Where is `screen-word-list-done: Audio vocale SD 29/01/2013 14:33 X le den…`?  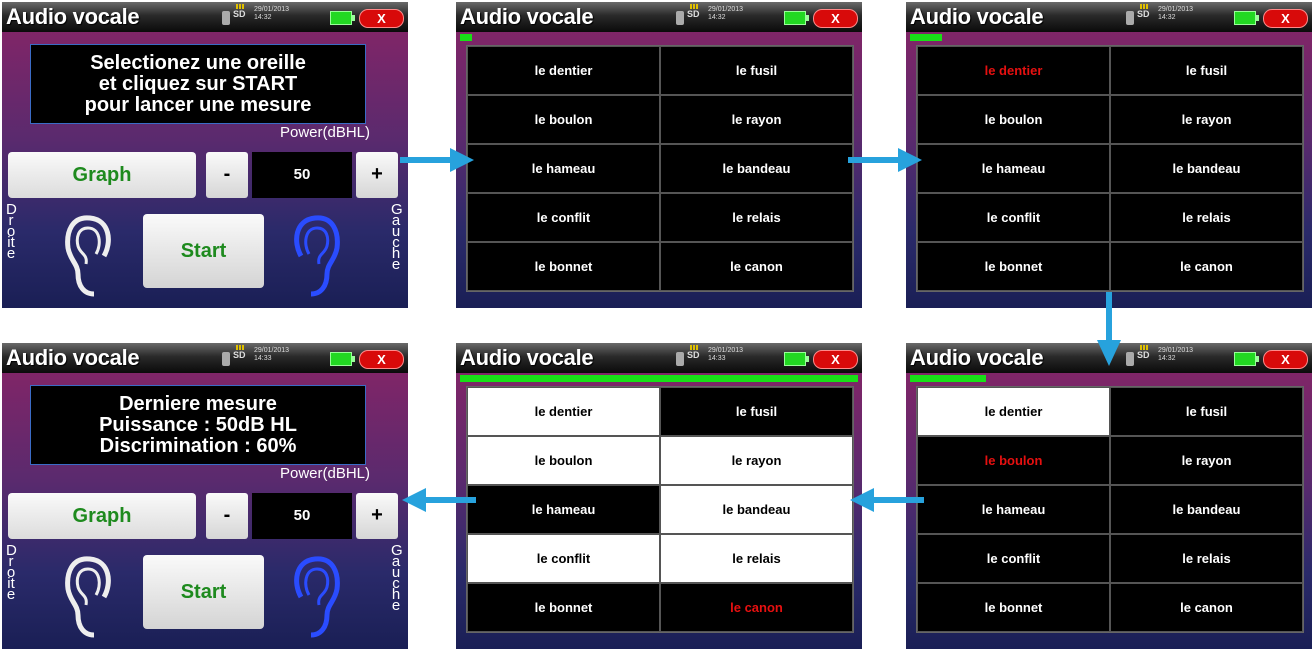 screen-word-list-done: Audio vocale SD 29/01/2013 14:33 X le den… is located at coordinates (659, 496).